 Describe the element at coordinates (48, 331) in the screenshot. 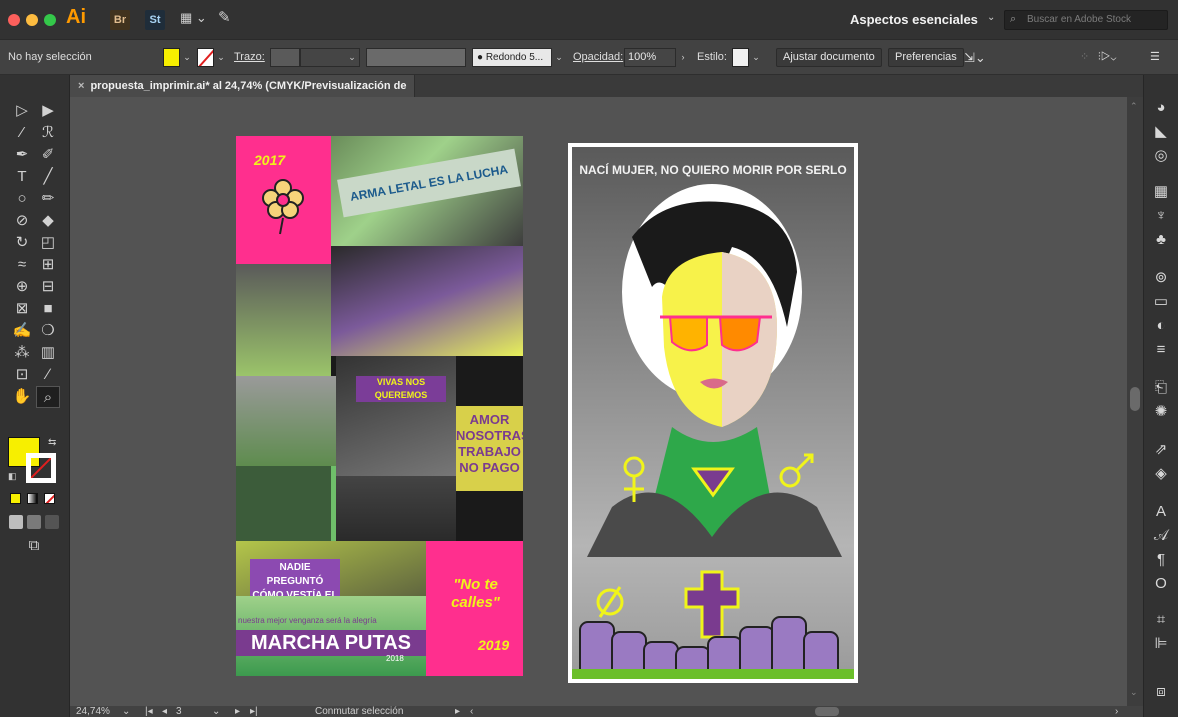

I see `blend-tool-icon: ❍` at that location.